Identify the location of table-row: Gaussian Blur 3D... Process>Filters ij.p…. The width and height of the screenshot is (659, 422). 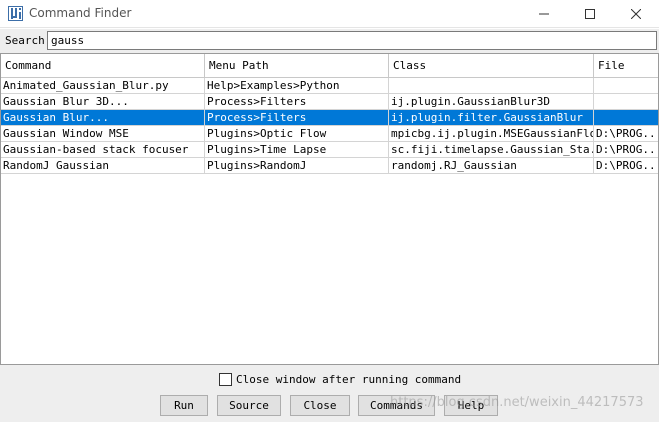
(329, 102).